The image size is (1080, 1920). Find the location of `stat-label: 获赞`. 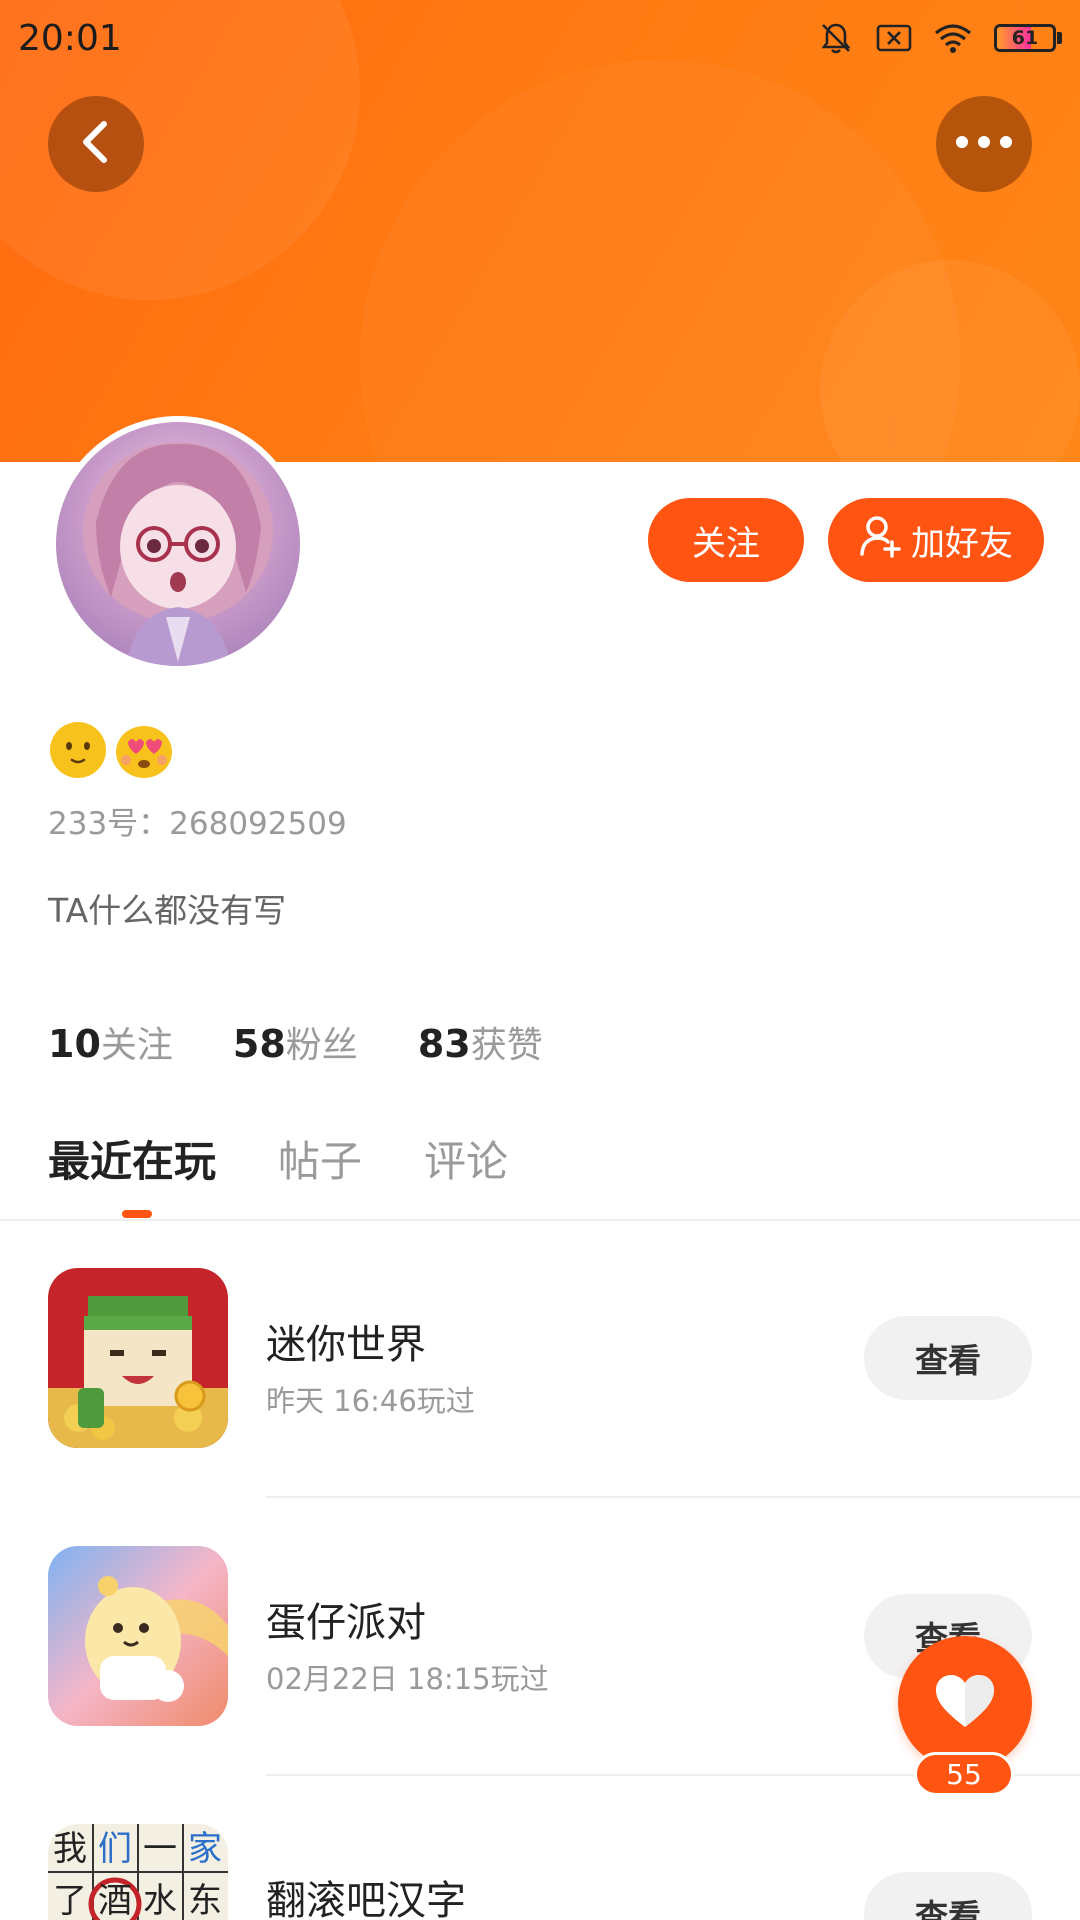

stat-label: 获赞 is located at coordinates (506, 1045).